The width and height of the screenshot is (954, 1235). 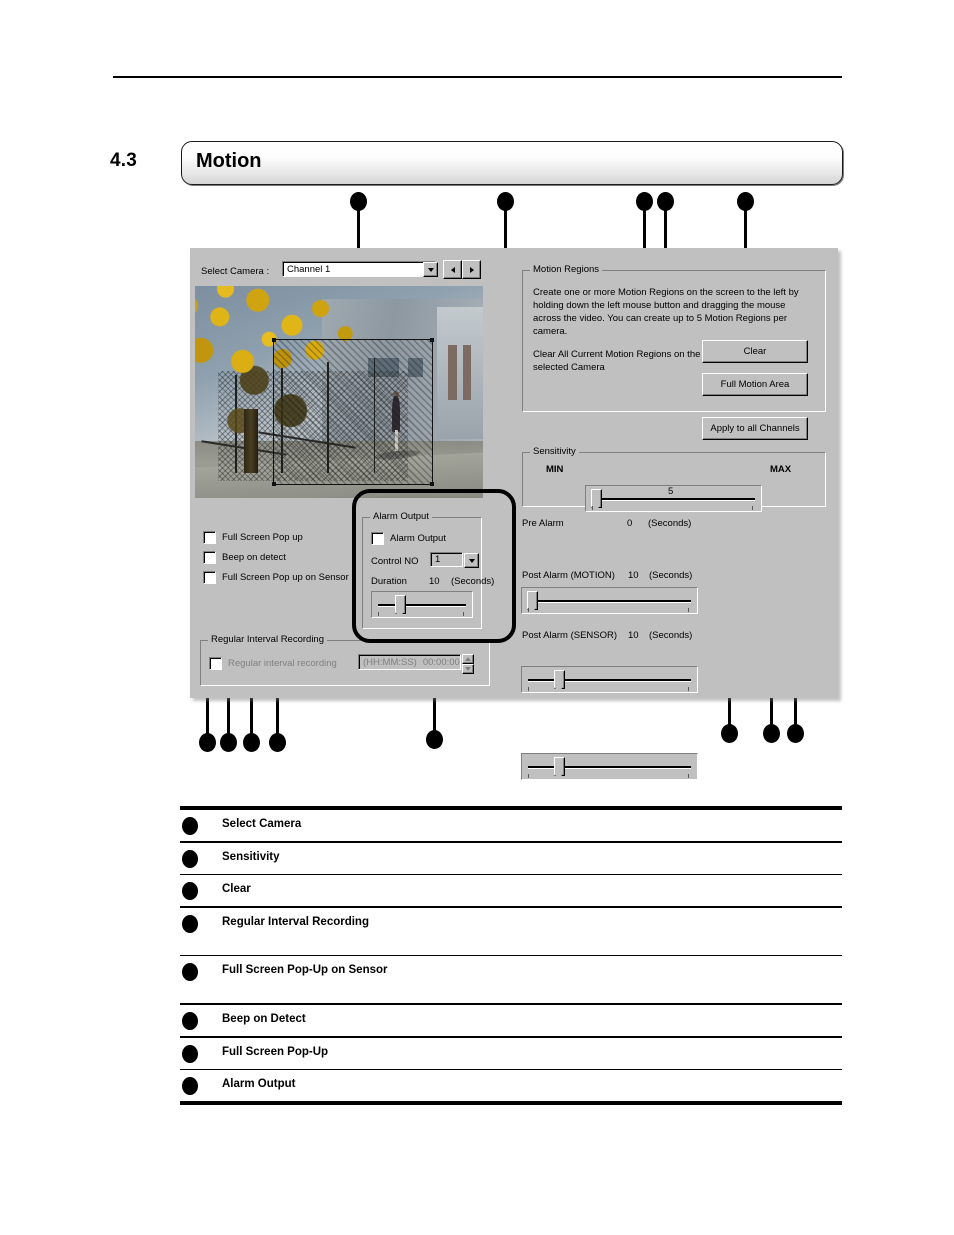 I want to click on checkbox-label: Regular interval recording, so click(x=282, y=663).